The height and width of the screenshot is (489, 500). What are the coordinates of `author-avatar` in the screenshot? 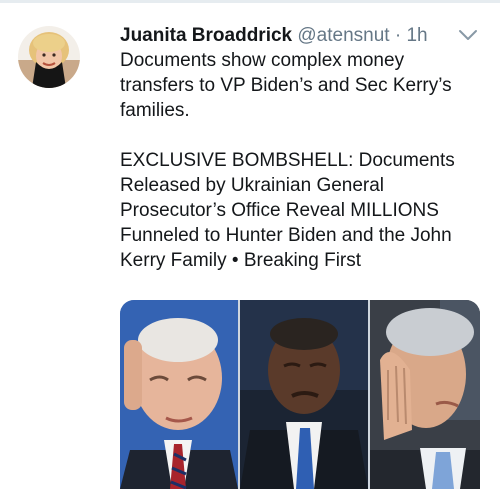 It's located at (49, 57).